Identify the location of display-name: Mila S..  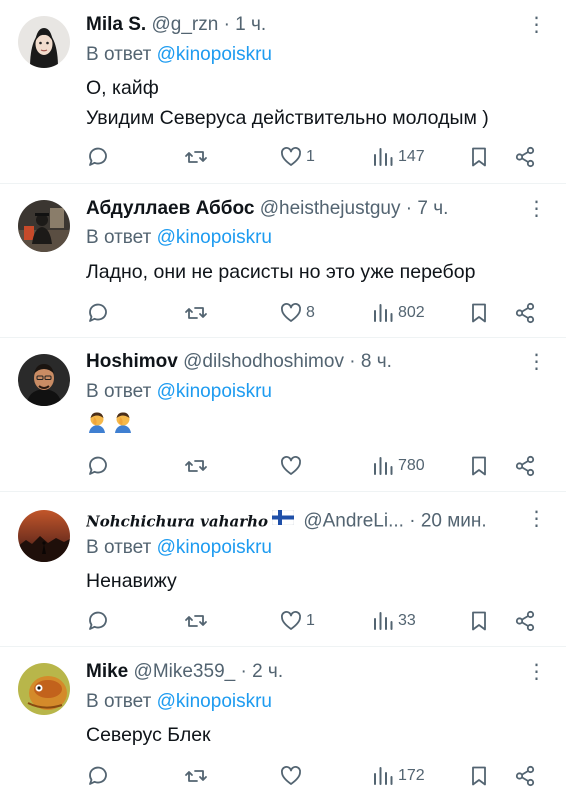
(116, 24).